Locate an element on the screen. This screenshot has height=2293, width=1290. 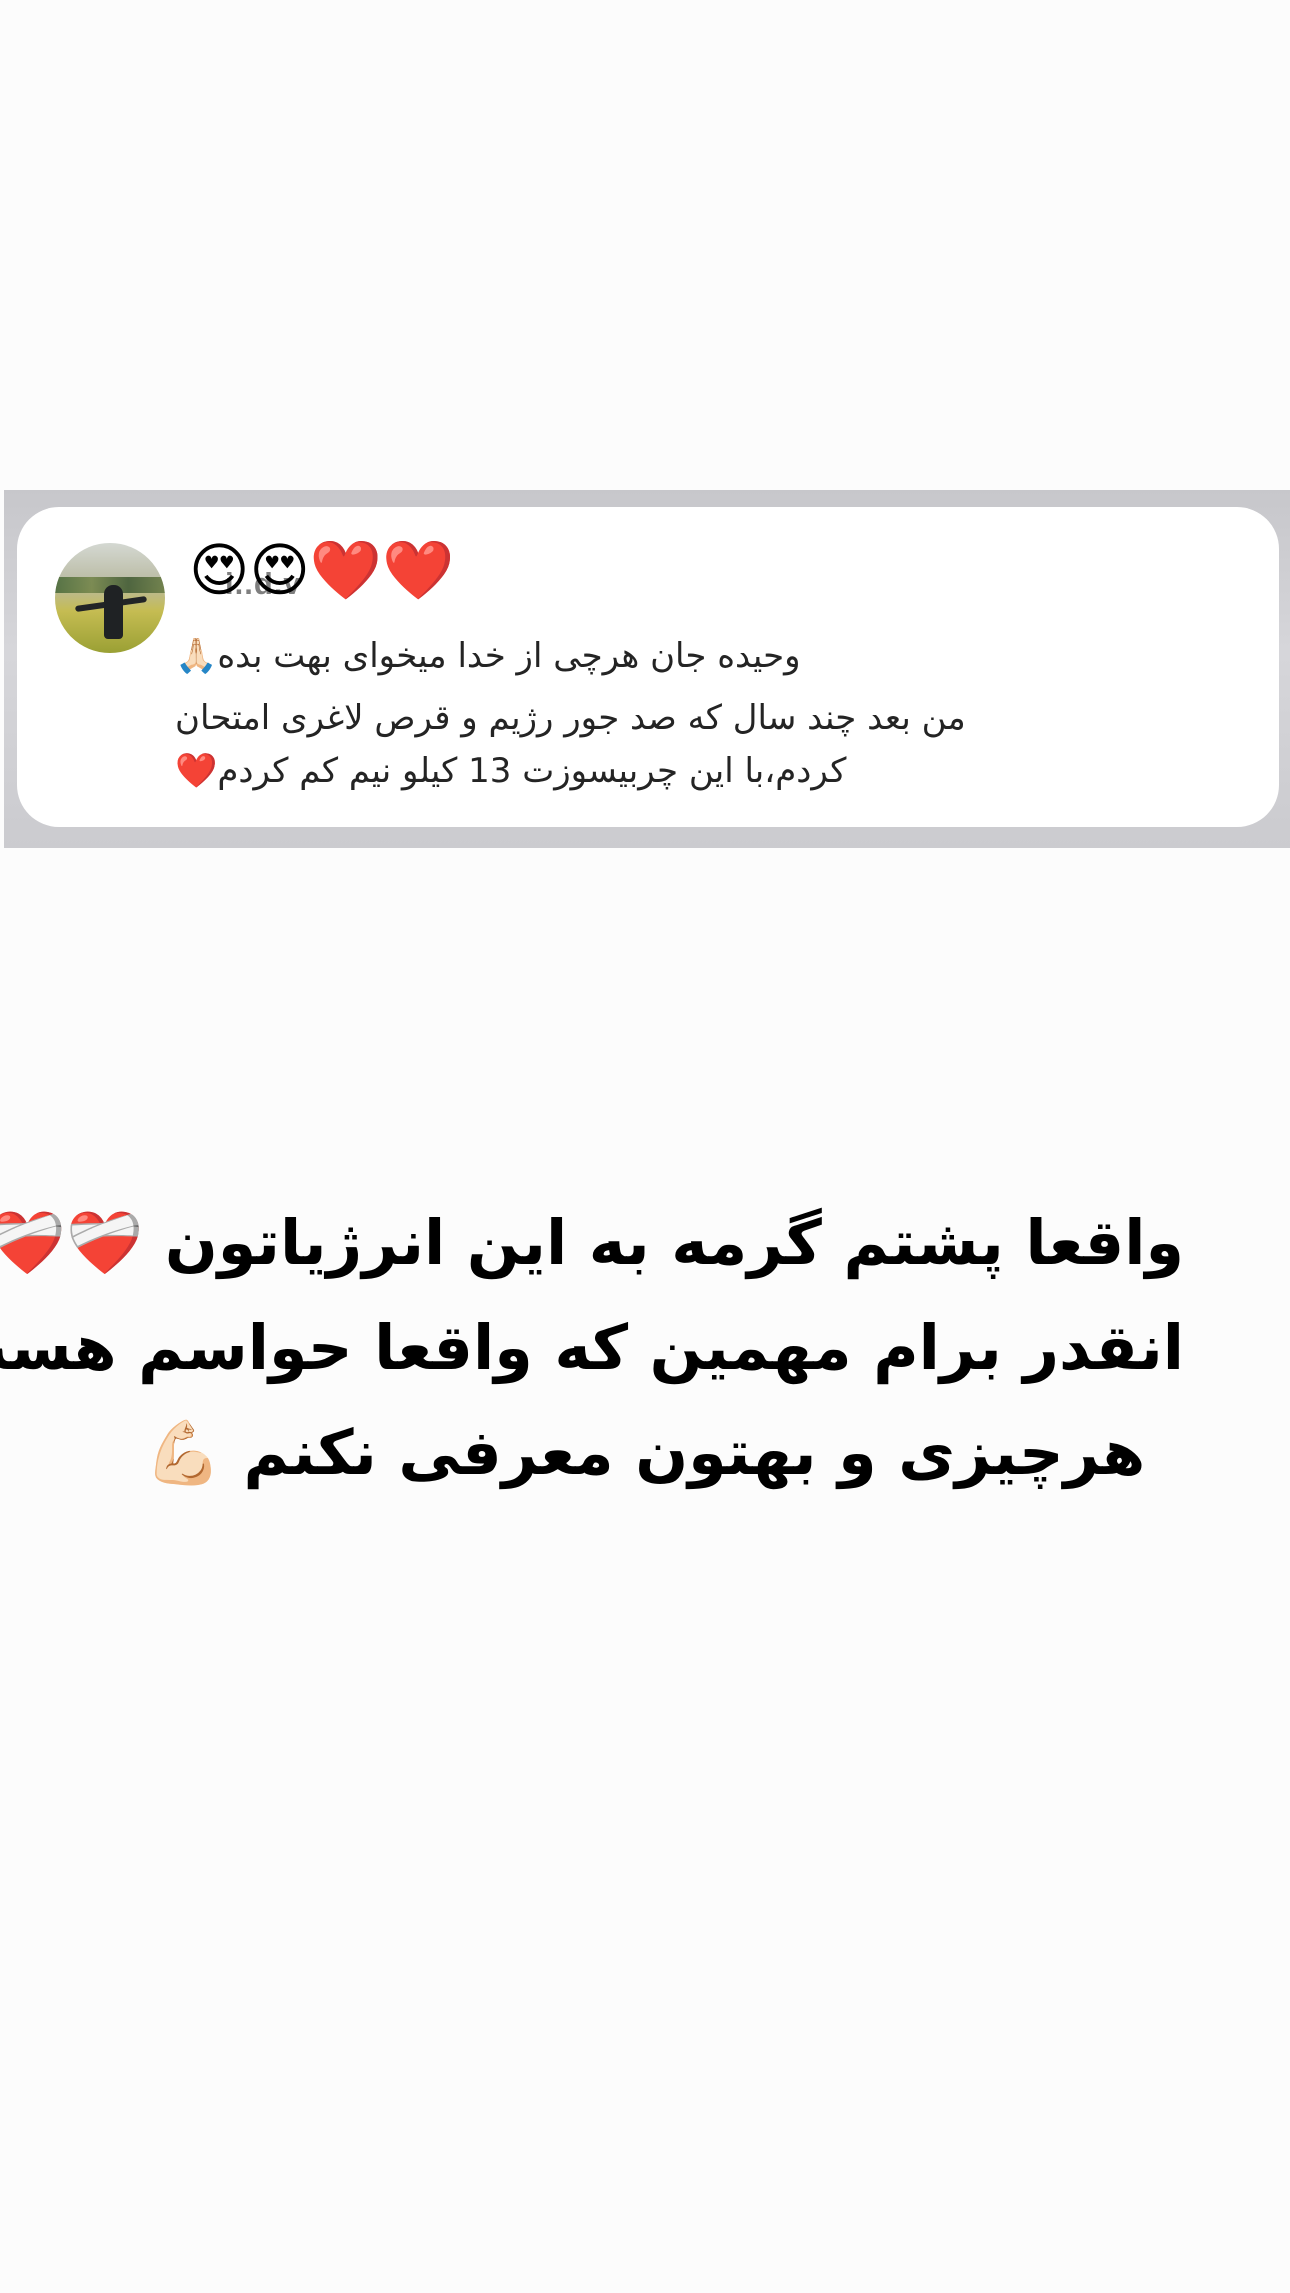
comment-header: i..d.v 😍😍❤️❤️ is located at coordinates (325, 570).